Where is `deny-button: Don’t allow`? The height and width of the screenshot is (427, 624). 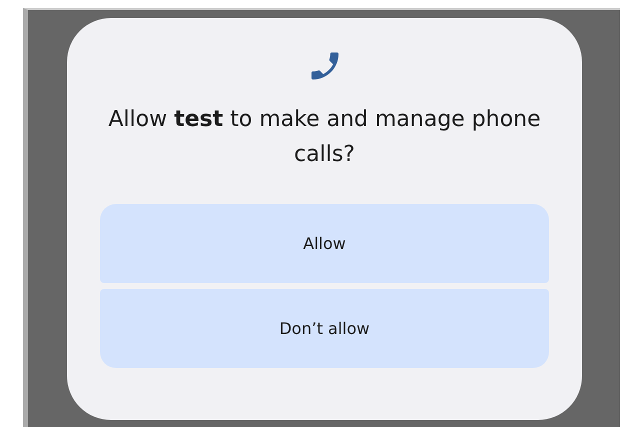 deny-button: Don’t allow is located at coordinates (324, 328).